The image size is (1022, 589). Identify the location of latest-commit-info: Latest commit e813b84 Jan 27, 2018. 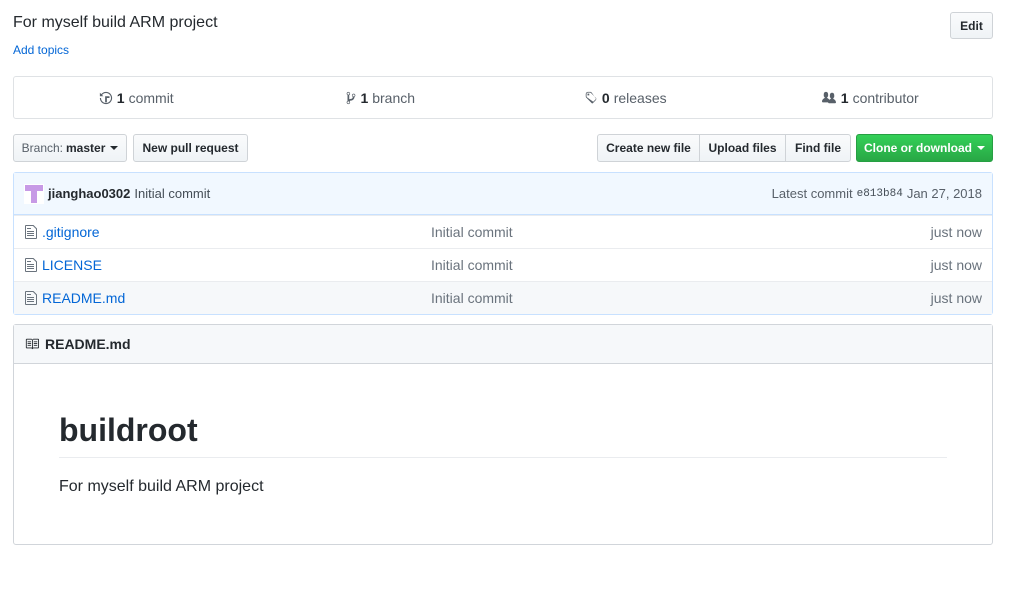
(877, 193).